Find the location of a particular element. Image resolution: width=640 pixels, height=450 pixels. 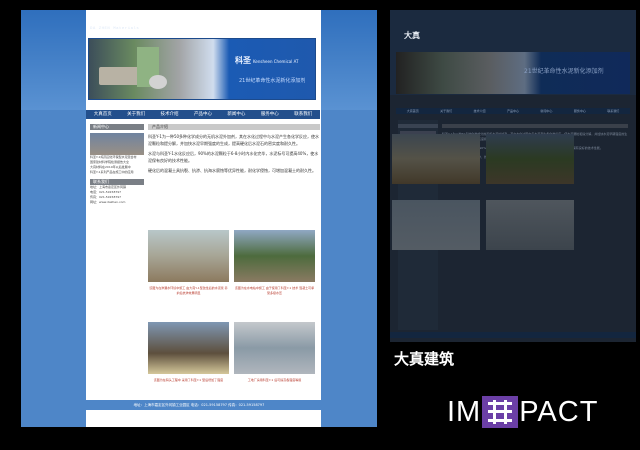

site-nav: 大真首页 关于我们 技术介绍 产品中心 新闻中心 服务中心 联系我们 is located at coordinates (203, 114).